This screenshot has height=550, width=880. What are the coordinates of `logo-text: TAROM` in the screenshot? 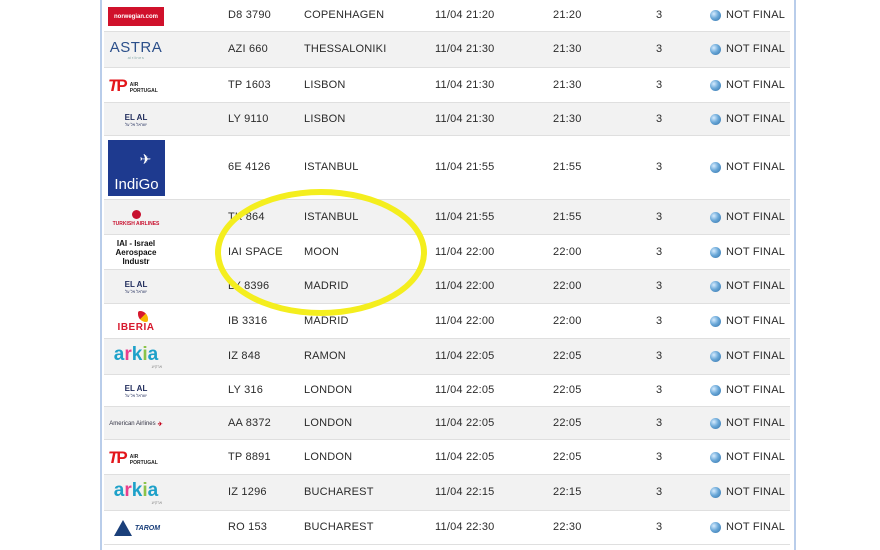 It's located at (147, 528).